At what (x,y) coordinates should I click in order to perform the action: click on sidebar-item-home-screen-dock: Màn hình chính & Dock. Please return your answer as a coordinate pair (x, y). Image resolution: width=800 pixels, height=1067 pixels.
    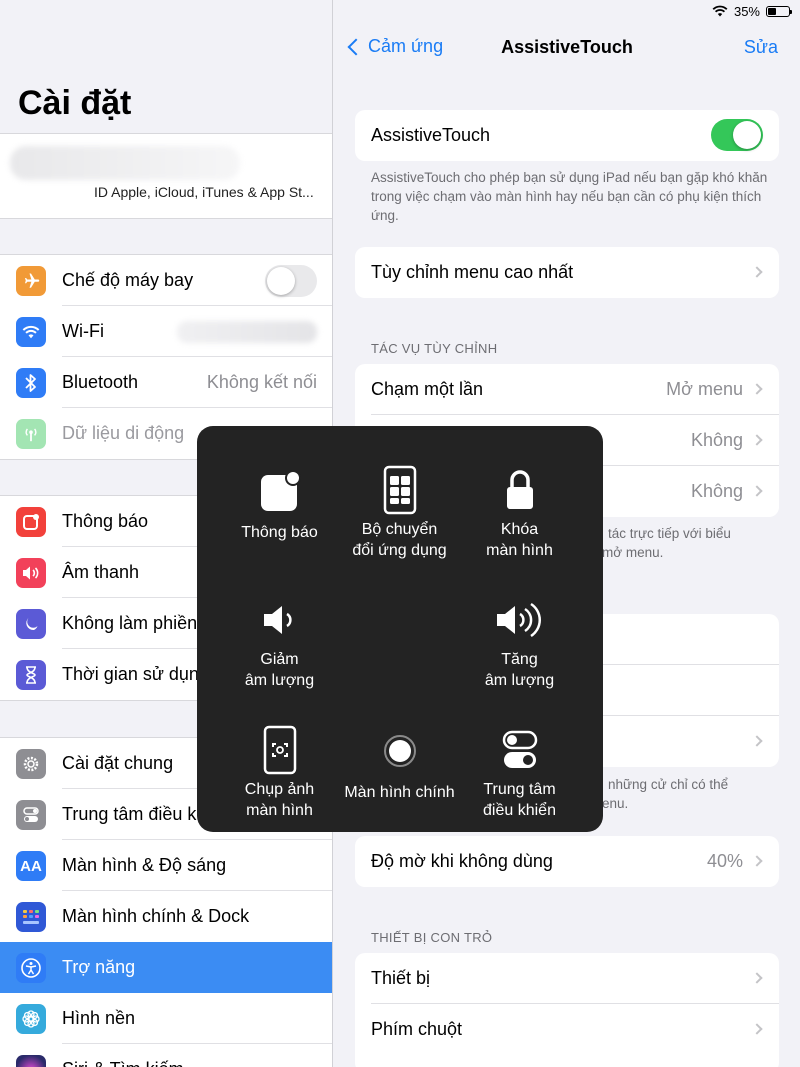
    Looking at the image, I should click on (166, 916).